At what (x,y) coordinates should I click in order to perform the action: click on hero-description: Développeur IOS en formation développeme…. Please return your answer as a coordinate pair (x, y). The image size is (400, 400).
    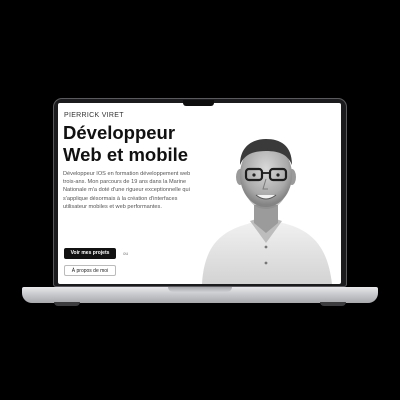
    Looking at the image, I should click on (127, 190).